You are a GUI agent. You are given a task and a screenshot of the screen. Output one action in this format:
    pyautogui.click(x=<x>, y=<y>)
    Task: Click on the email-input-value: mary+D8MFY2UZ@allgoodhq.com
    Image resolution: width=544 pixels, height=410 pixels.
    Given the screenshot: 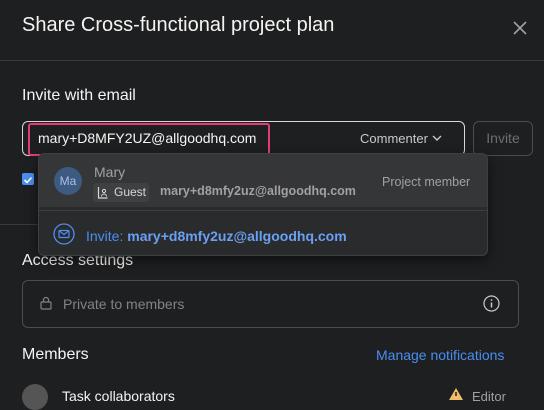 What is the action you would take?
    pyautogui.click(x=147, y=138)
    